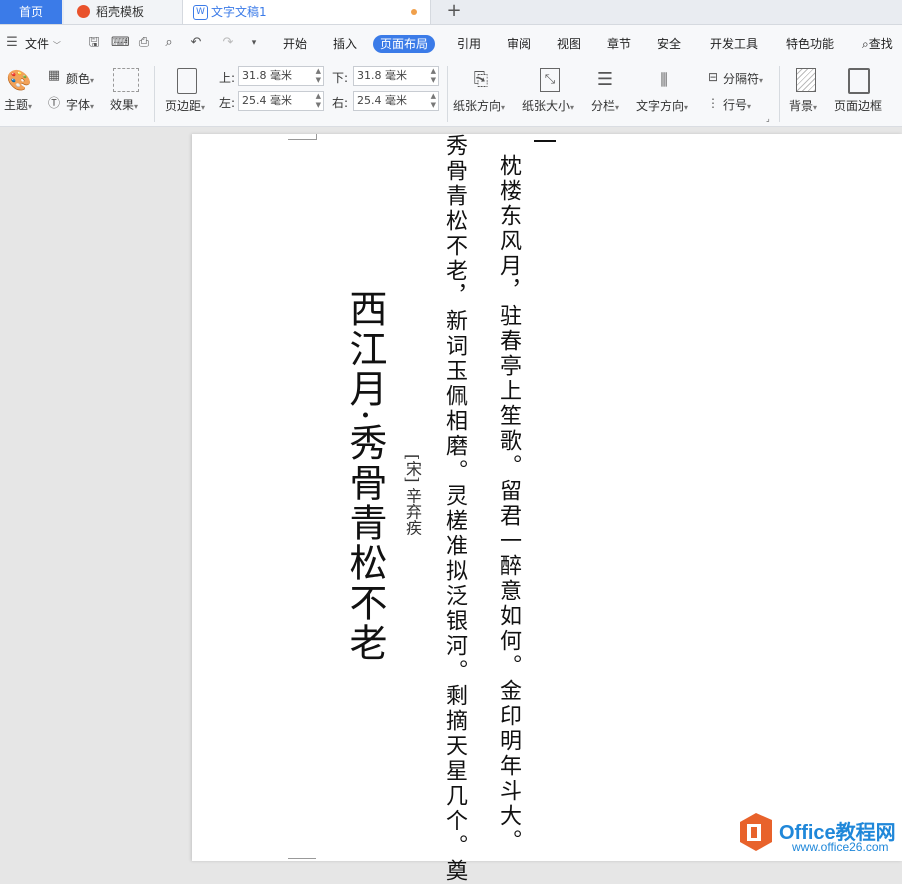 The image size is (902, 884). I want to click on menu-insert: 插入, so click(345, 44).